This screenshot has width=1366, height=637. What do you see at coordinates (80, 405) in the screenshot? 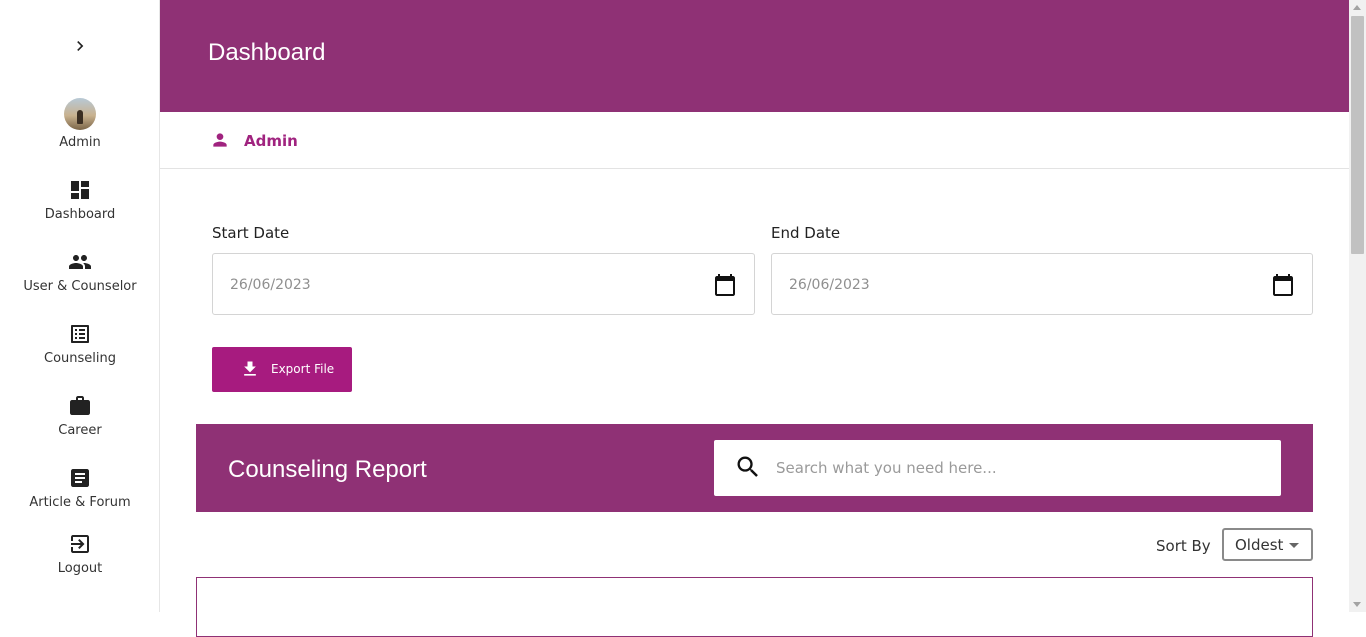
I see `briefcase-icon` at bounding box center [80, 405].